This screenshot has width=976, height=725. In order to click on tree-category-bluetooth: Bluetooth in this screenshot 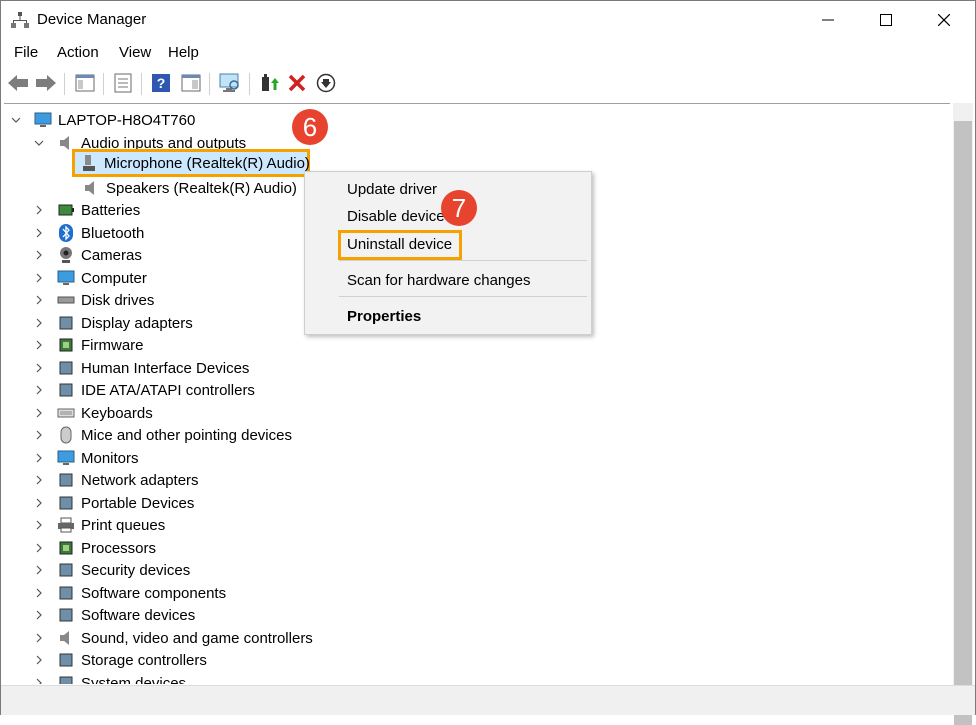, I will do `click(100, 233)`.